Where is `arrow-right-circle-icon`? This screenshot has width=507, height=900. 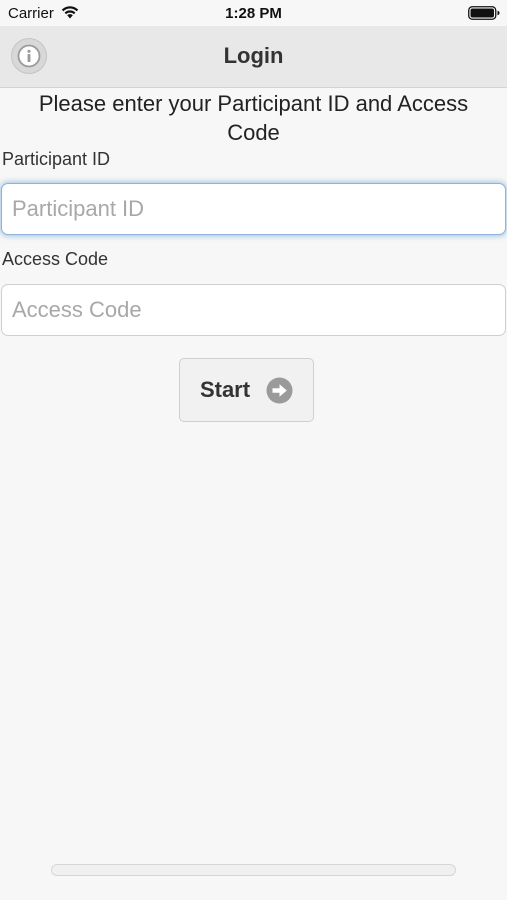 arrow-right-circle-icon is located at coordinates (279, 390).